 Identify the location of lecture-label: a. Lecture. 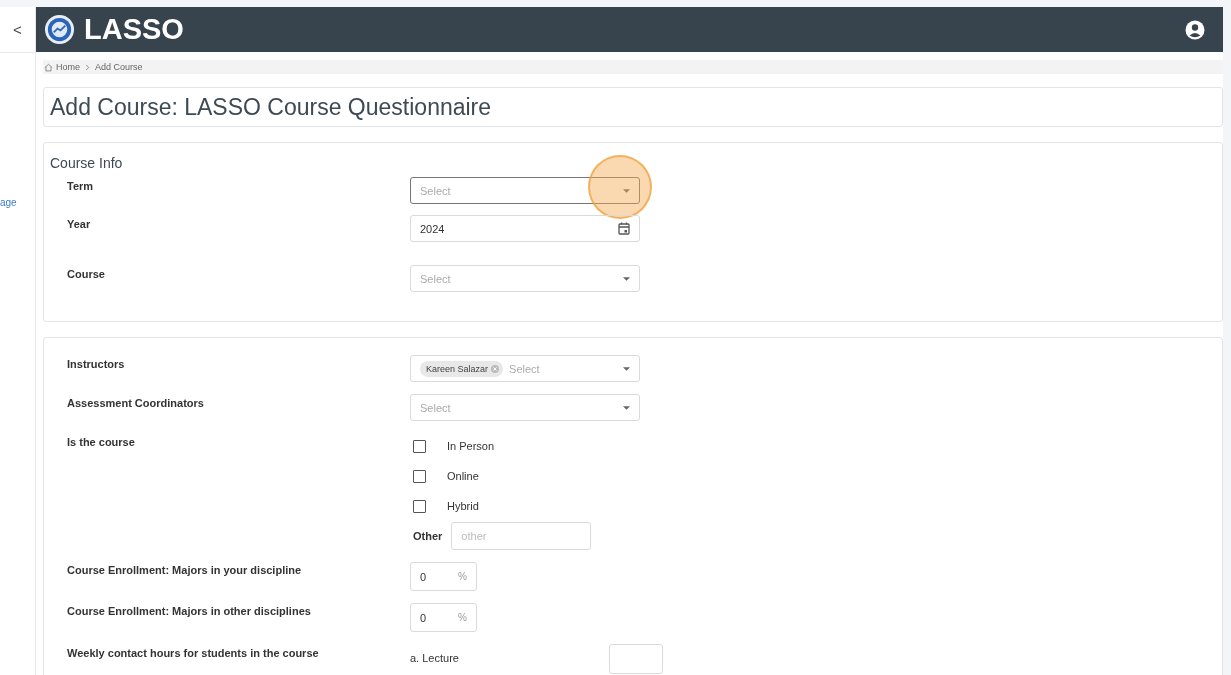
(435, 657).